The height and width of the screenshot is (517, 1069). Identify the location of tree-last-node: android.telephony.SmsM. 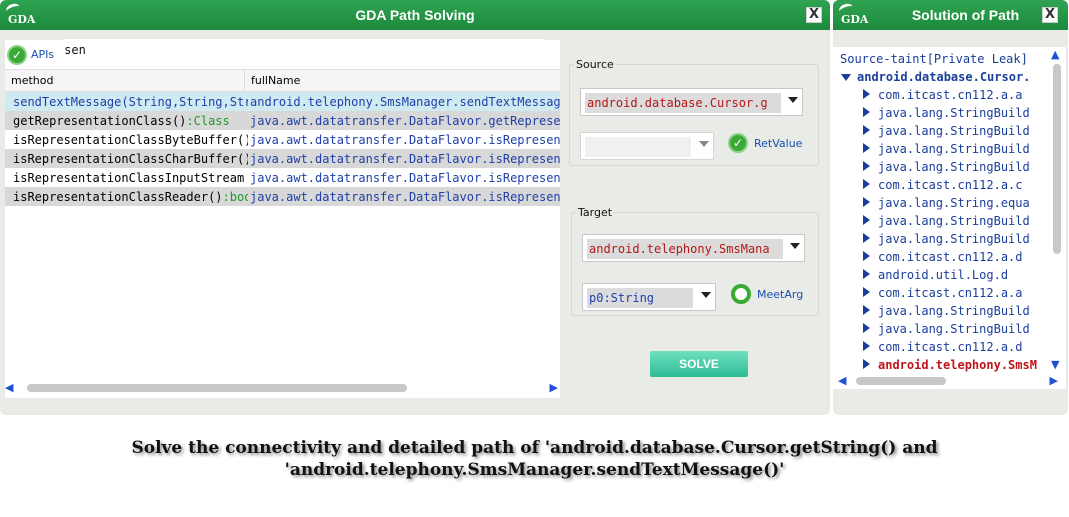
(949, 365).